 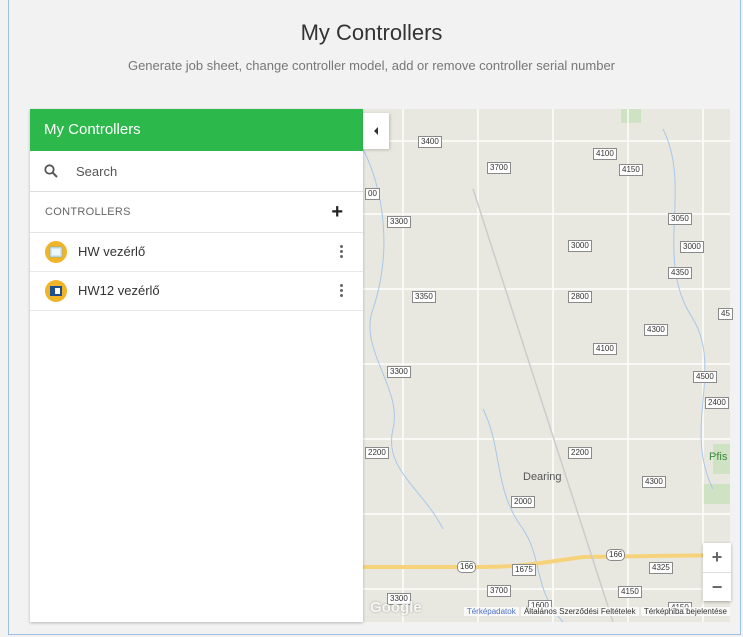 I want to click on town-label: Dearing, so click(x=542, y=477).